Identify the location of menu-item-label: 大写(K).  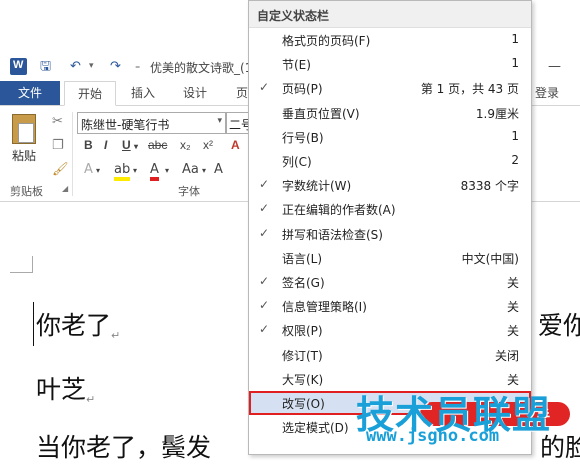
(303, 379).